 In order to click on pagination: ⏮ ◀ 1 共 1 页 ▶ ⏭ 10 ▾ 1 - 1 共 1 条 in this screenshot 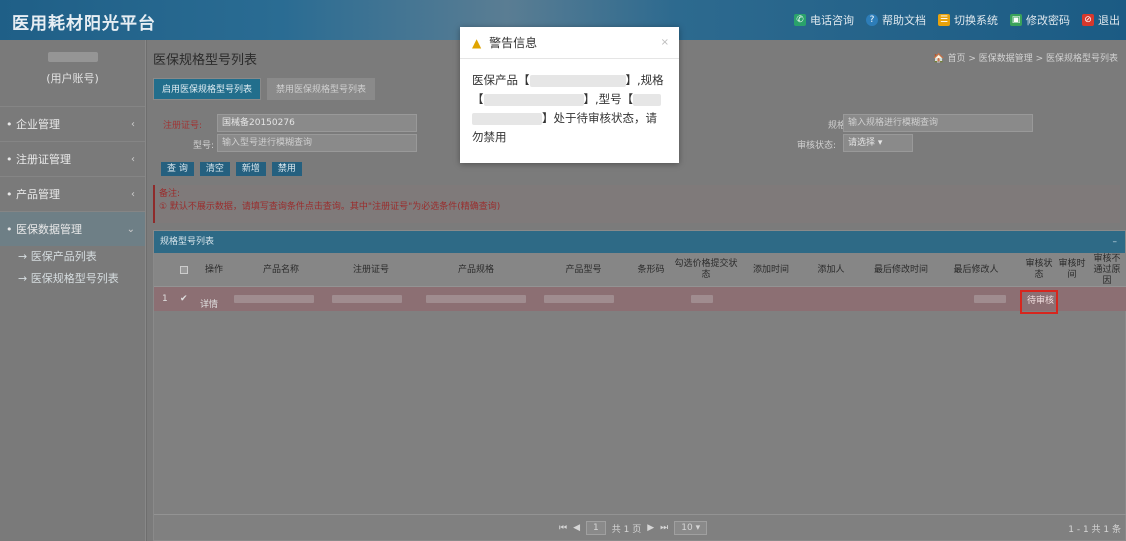, I will do `click(640, 527)`.